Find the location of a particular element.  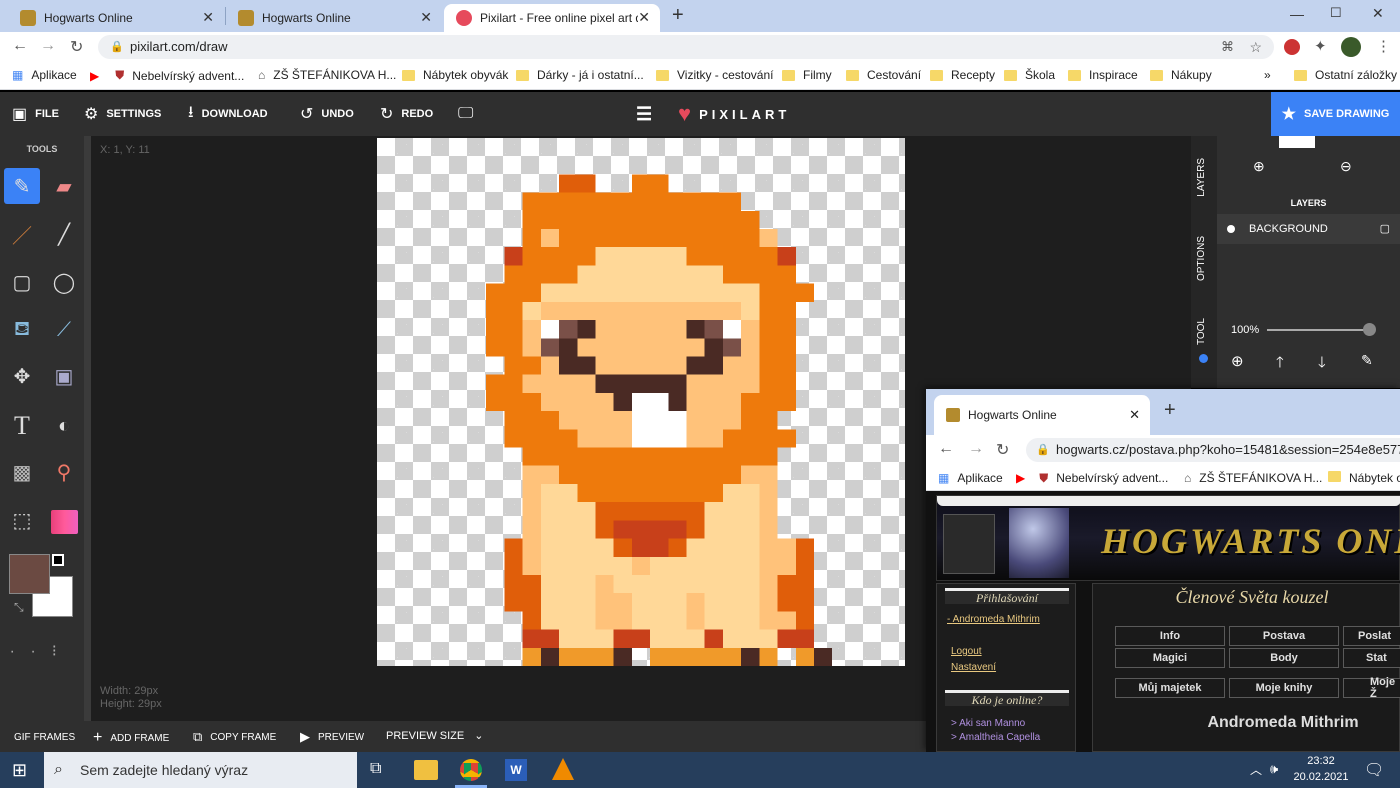

fullscreen-button: 🖵 is located at coordinates (469, 114).